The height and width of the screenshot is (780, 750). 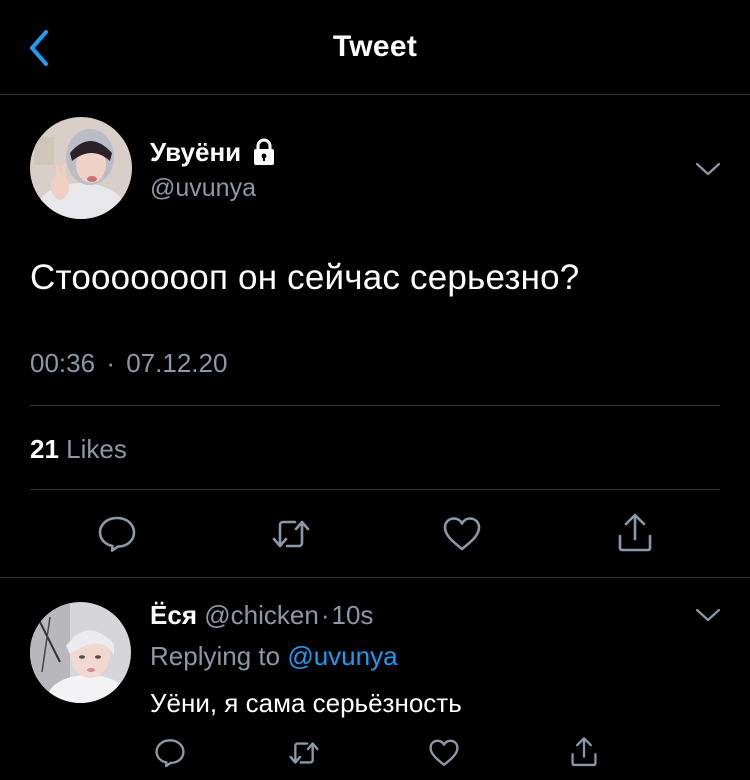 I want to click on tweet-date: 07.12.20, so click(x=177, y=363).